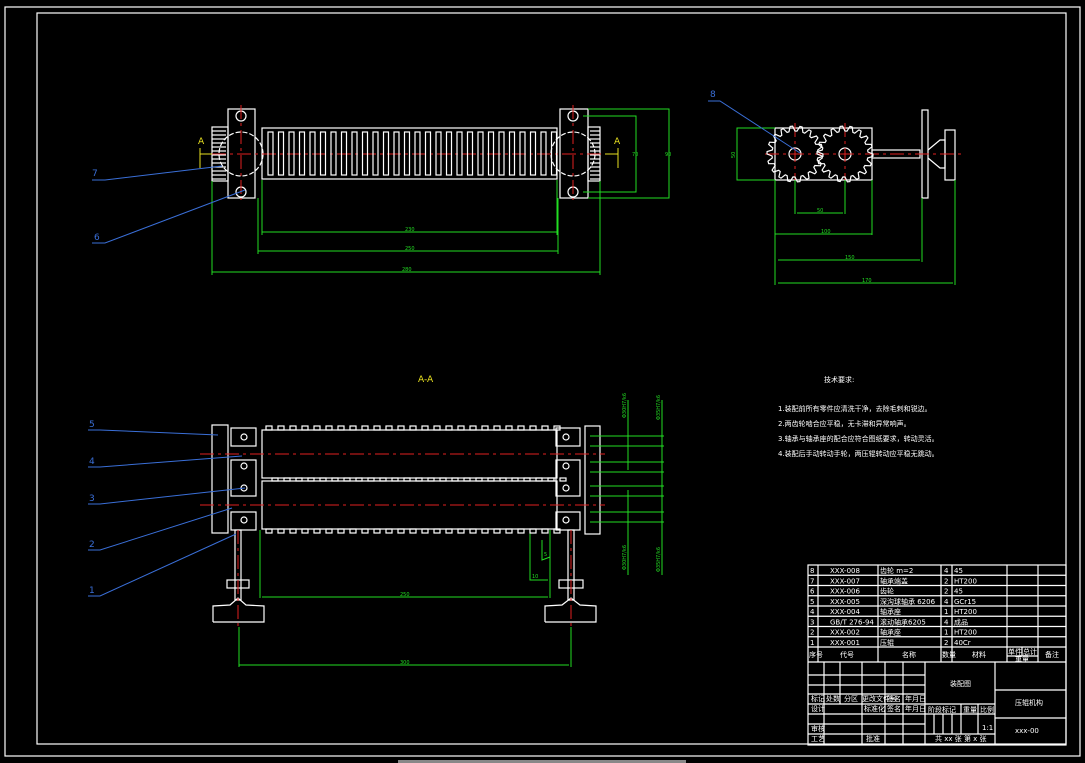  What do you see at coordinates (812, 612) in the screenshot?
I see `part-no: 4` at bounding box center [812, 612].